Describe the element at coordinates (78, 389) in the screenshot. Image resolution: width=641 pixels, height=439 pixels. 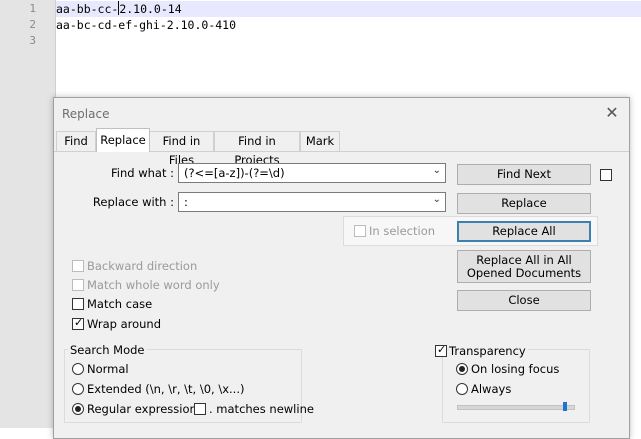
I see `extended-radio` at that location.